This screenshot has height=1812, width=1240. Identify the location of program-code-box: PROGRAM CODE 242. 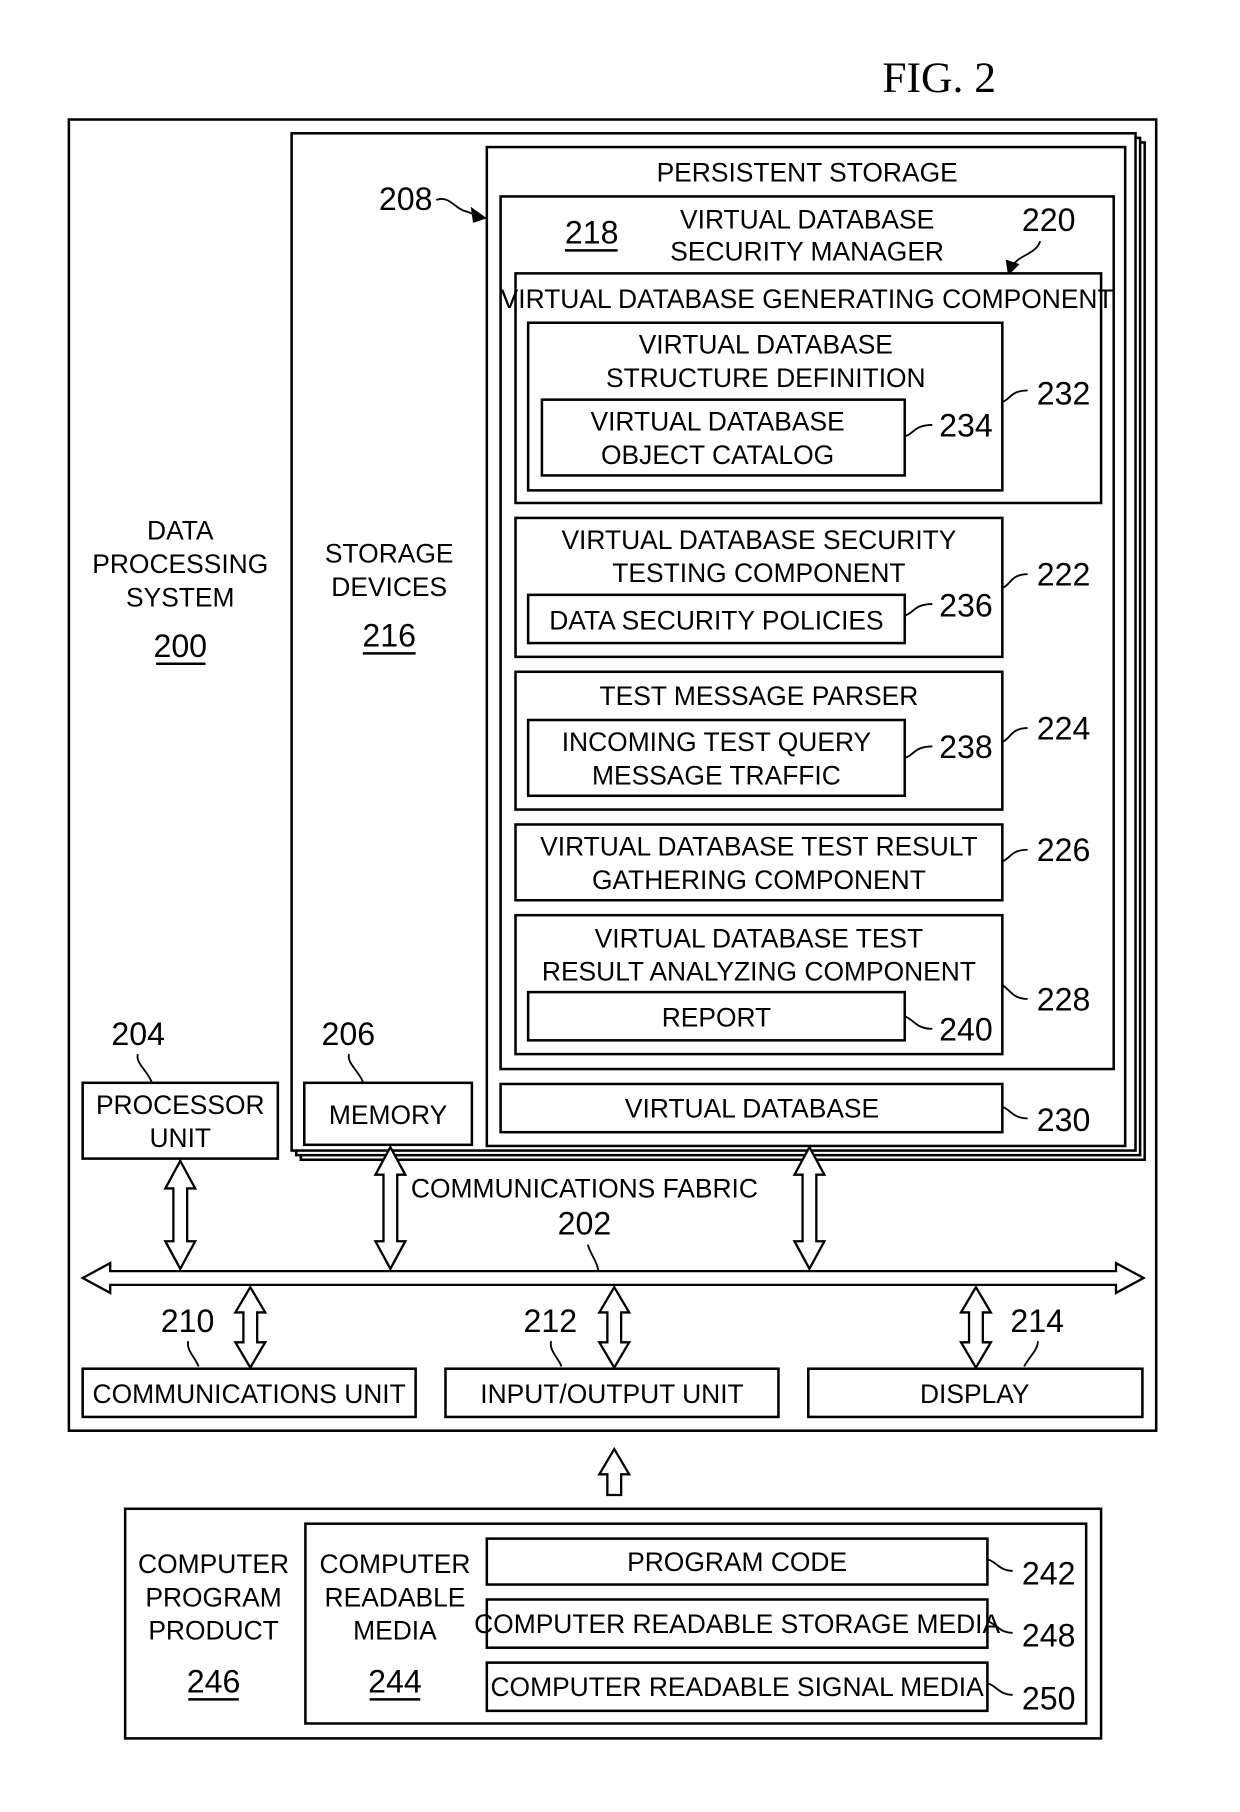
(780, 1564).